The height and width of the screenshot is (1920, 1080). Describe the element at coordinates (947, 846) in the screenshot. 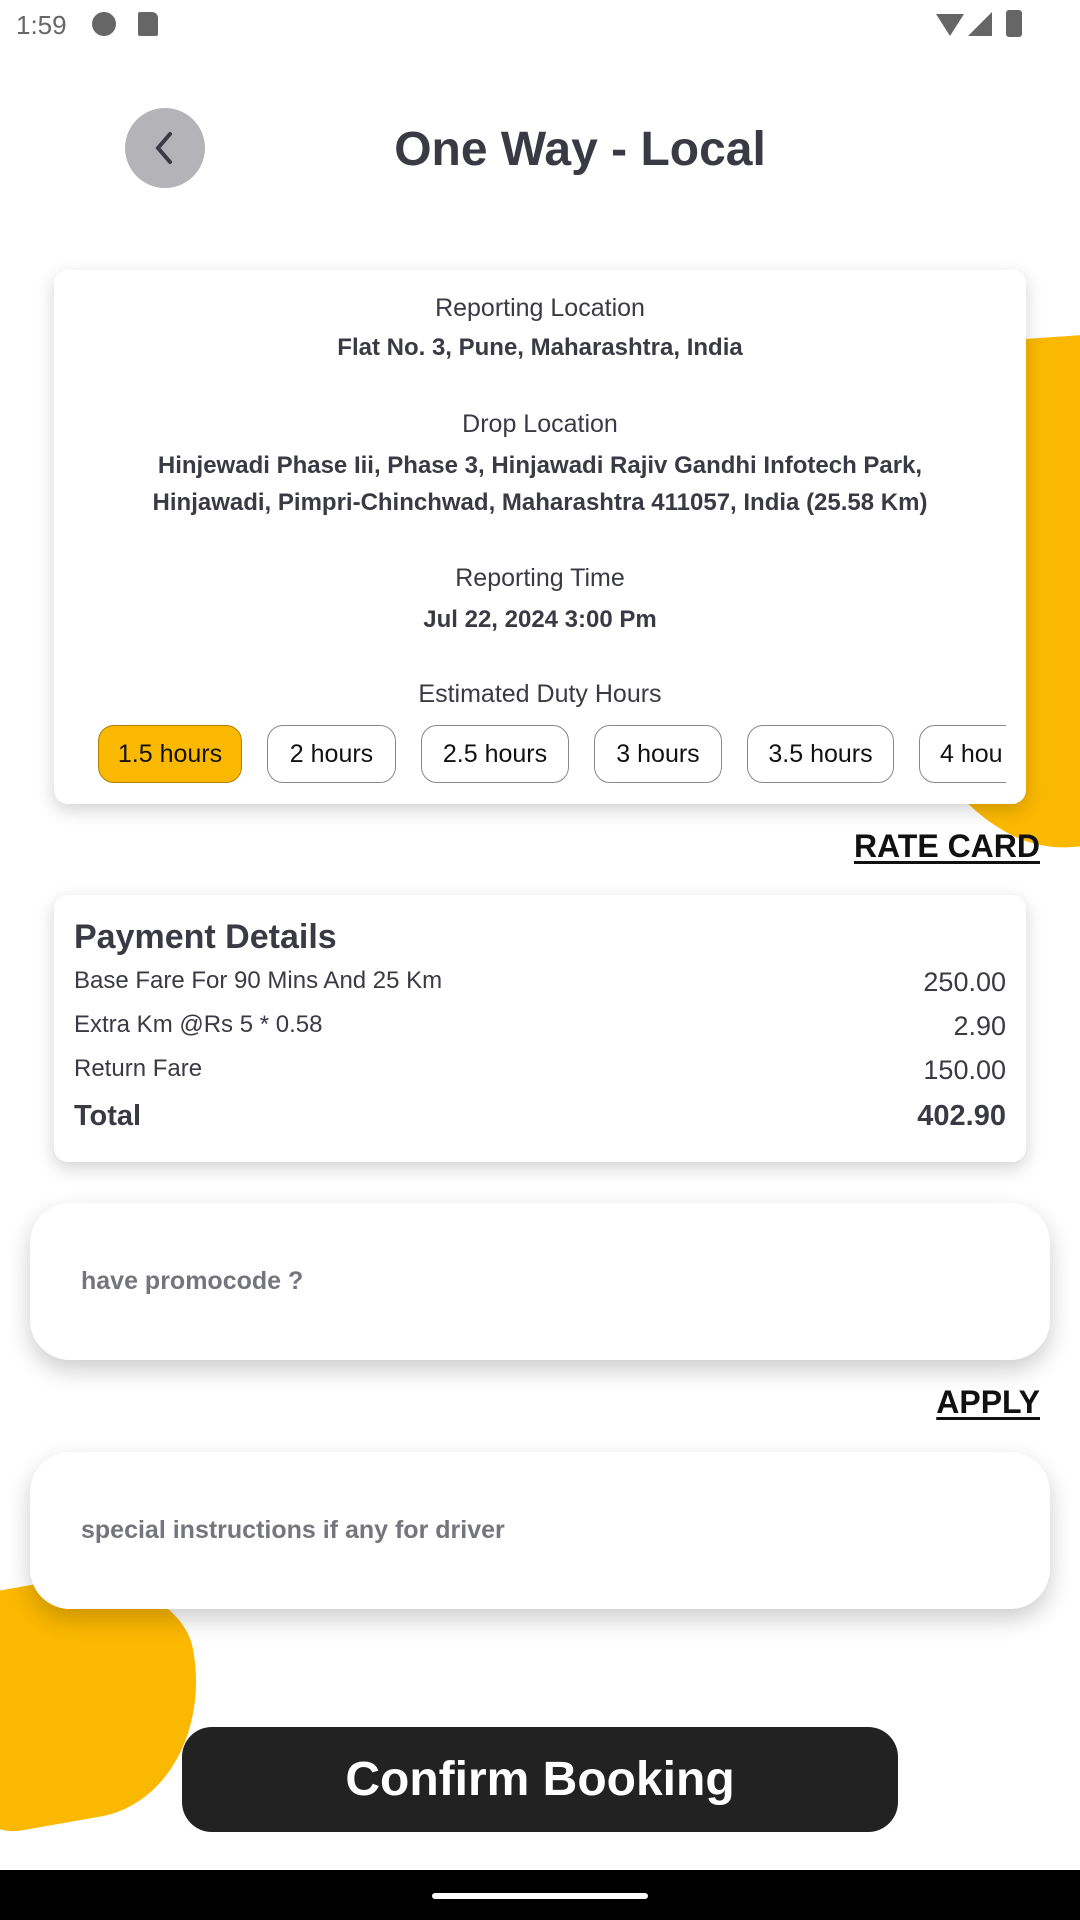

I see `rate-card-link: RATE CARD` at that location.